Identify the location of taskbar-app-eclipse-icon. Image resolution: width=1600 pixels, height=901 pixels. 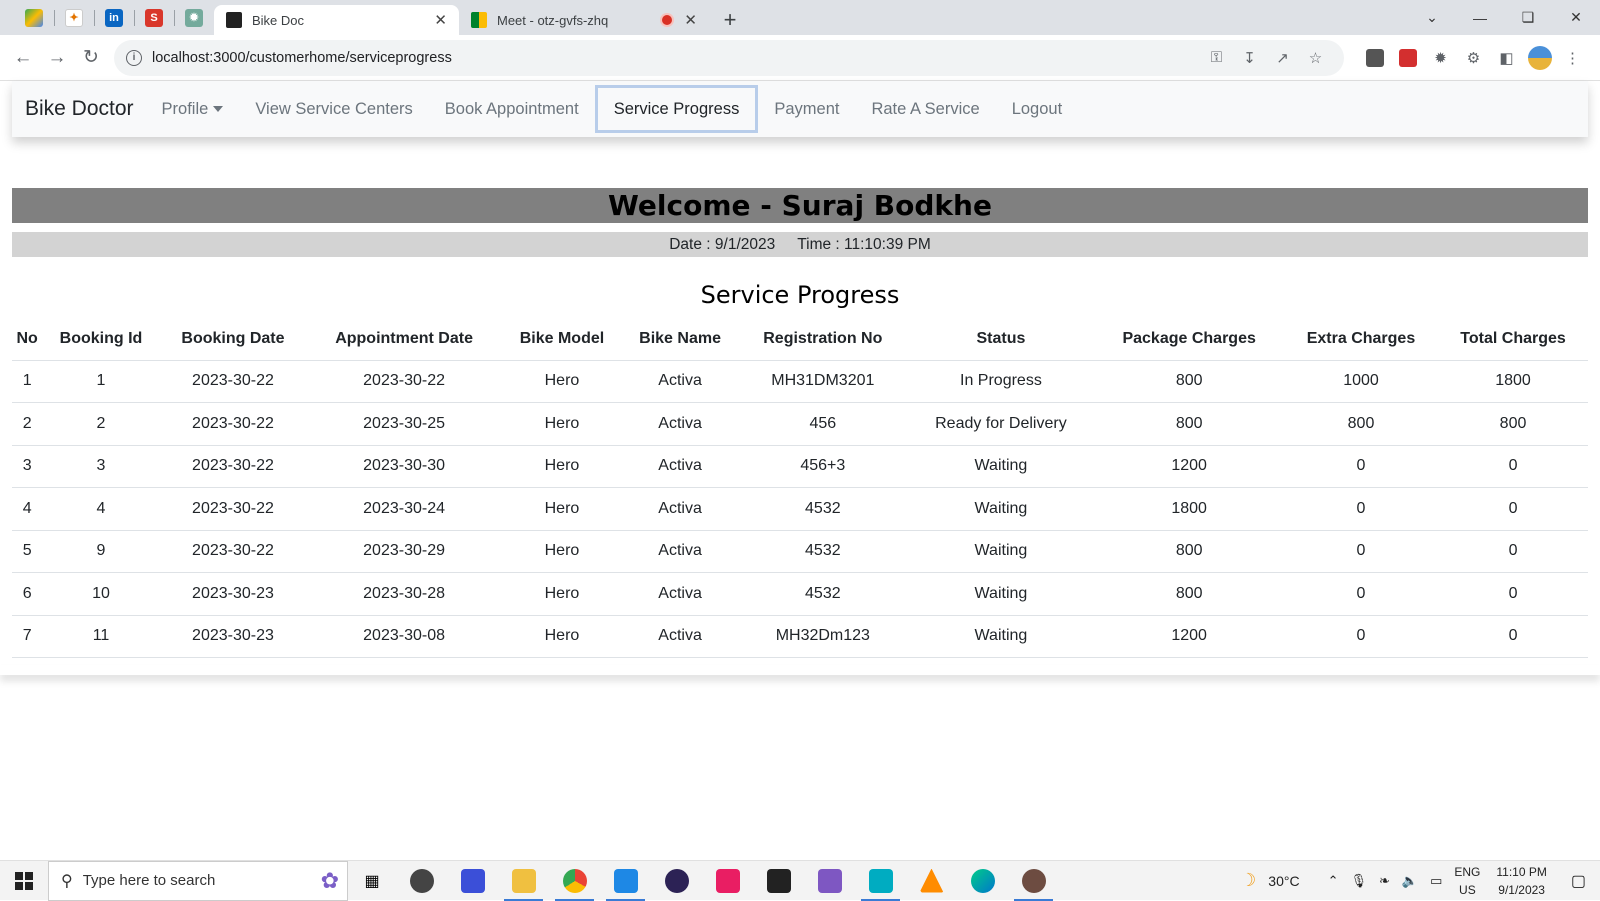
(676, 881).